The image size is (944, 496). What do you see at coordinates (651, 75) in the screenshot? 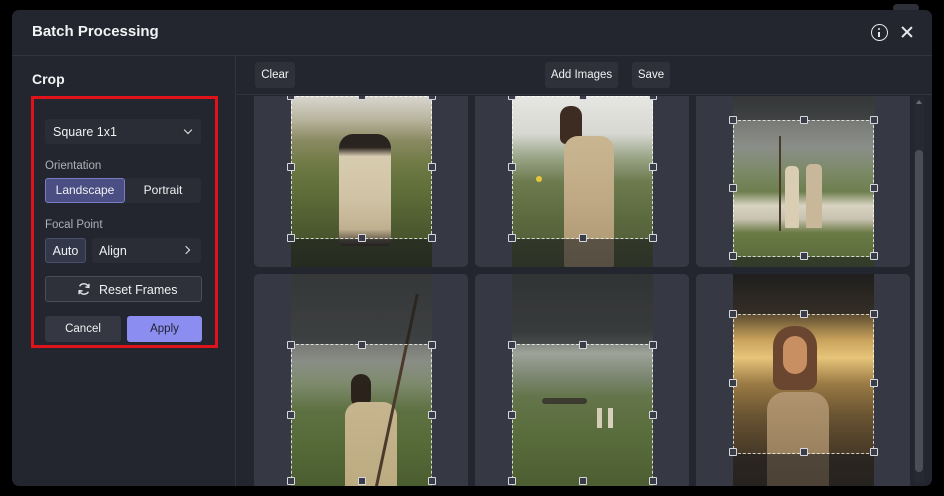
I see `save-button: Save` at bounding box center [651, 75].